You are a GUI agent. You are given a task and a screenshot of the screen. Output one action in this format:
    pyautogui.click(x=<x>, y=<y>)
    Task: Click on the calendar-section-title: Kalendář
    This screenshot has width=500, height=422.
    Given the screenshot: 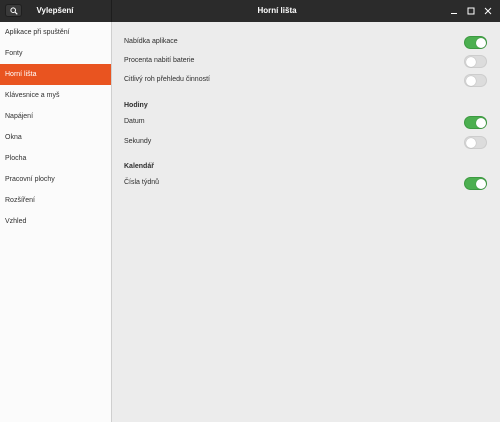 What is the action you would take?
    pyautogui.click(x=139, y=166)
    